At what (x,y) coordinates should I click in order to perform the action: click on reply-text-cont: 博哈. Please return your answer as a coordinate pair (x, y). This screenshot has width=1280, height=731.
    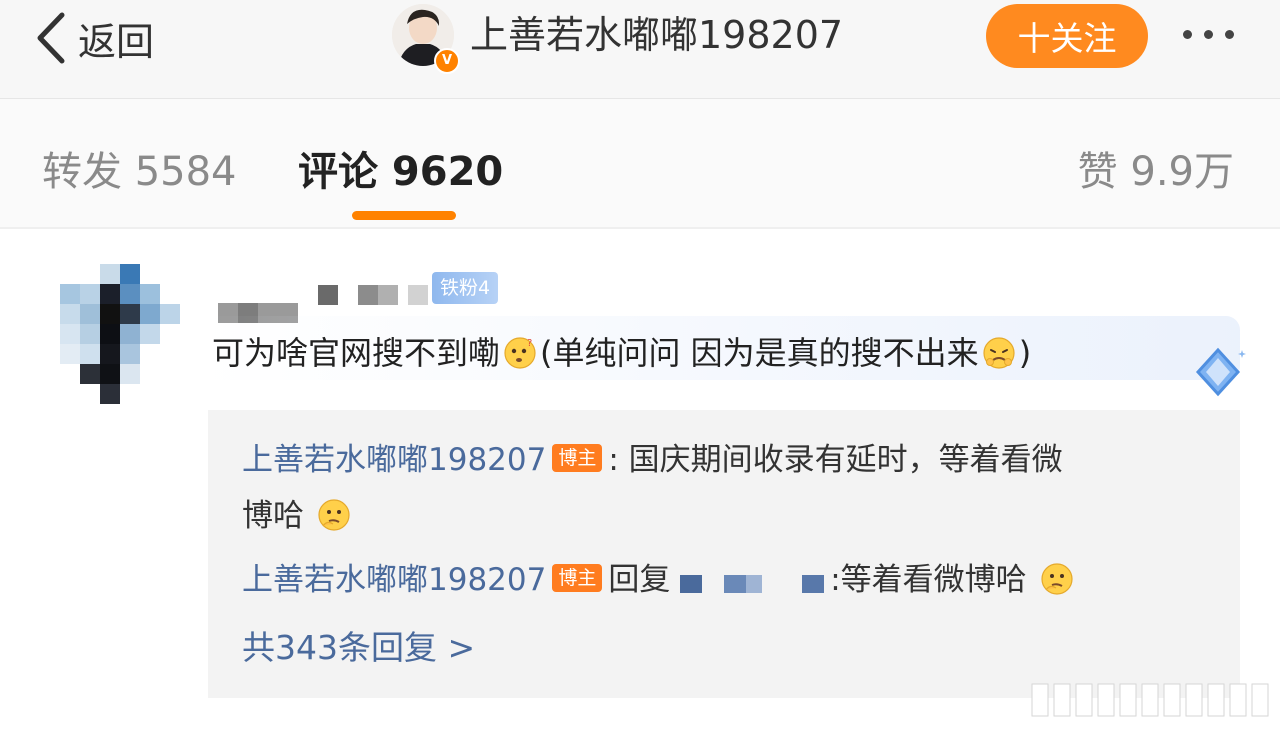
    Looking at the image, I should click on (273, 516).